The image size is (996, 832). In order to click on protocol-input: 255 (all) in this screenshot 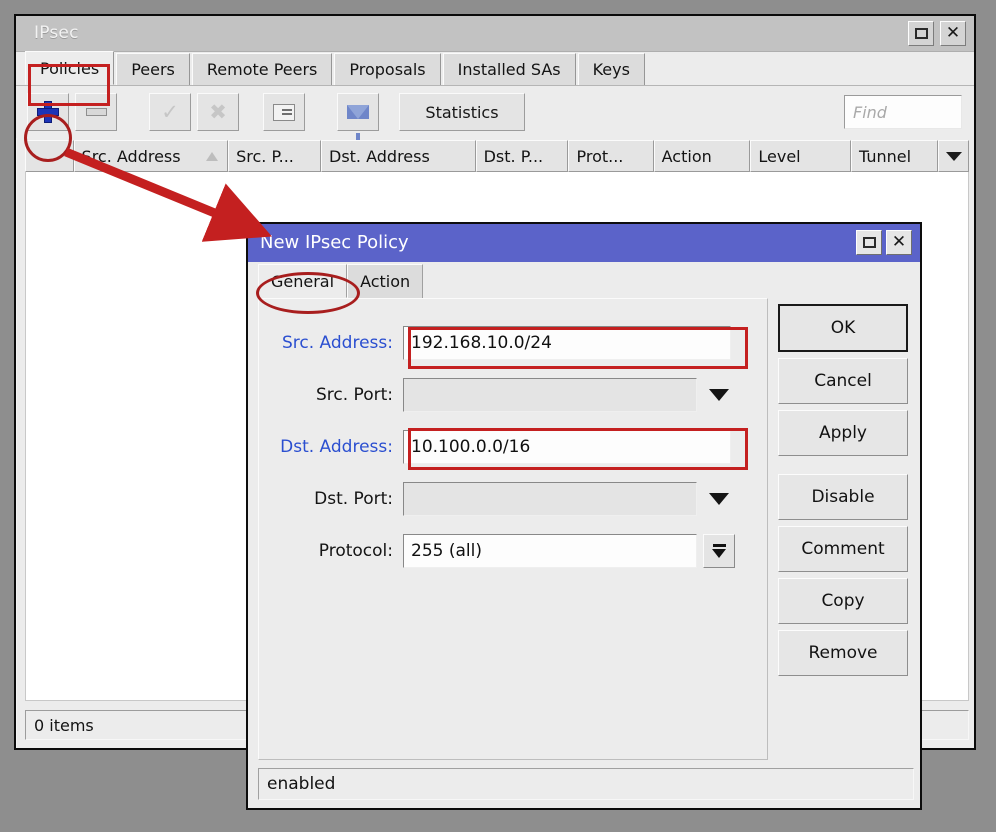, I will do `click(550, 551)`.